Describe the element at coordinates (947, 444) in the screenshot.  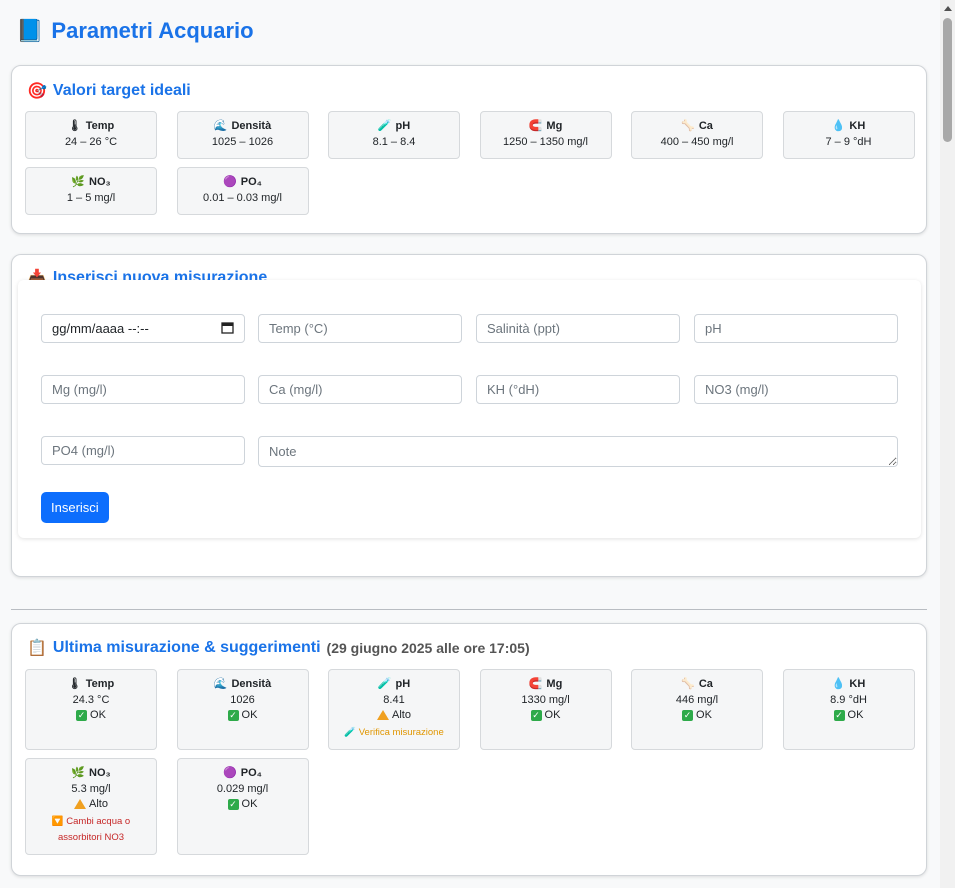
I see `vertical-scrollbar` at that location.